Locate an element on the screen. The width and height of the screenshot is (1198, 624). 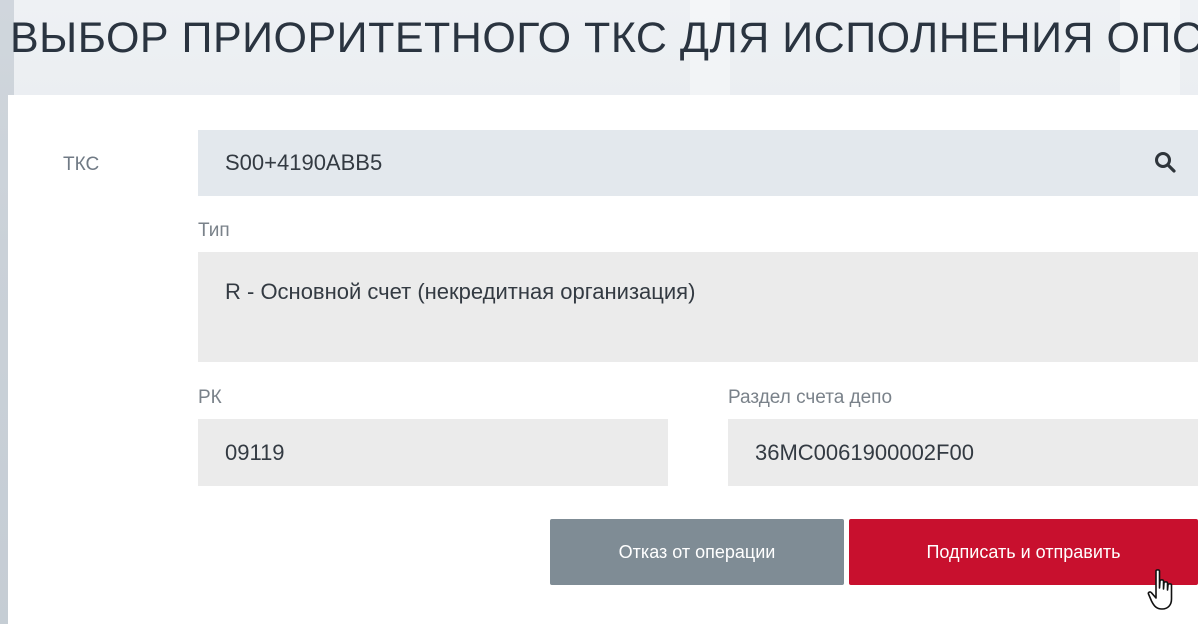
depo-section-value: 36MC0061900002F00 is located at coordinates (864, 452).